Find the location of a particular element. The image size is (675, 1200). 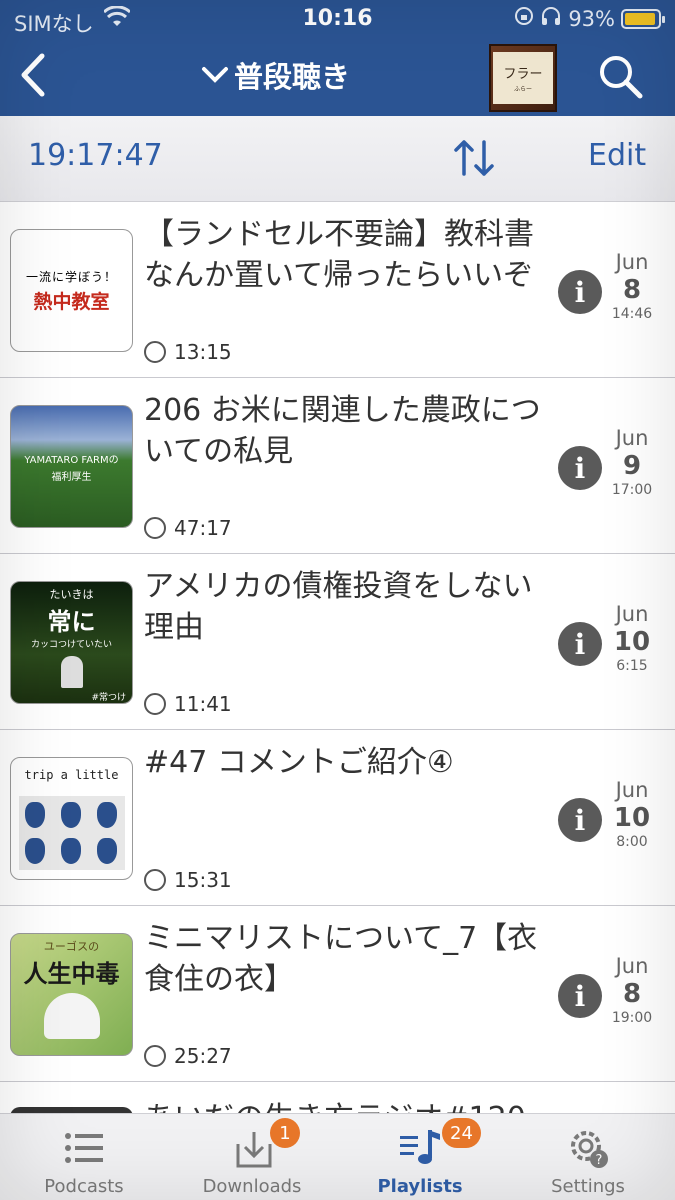

artwork-line2: 人生中毒 is located at coordinates (71, 974).